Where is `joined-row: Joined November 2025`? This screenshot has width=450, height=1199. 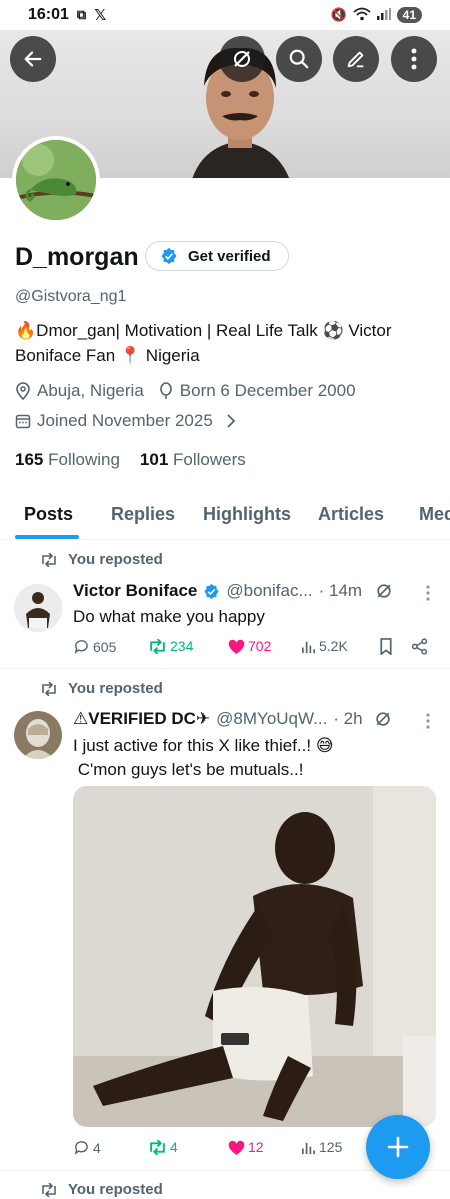 joined-row: Joined November 2025 is located at coordinates (126, 421).